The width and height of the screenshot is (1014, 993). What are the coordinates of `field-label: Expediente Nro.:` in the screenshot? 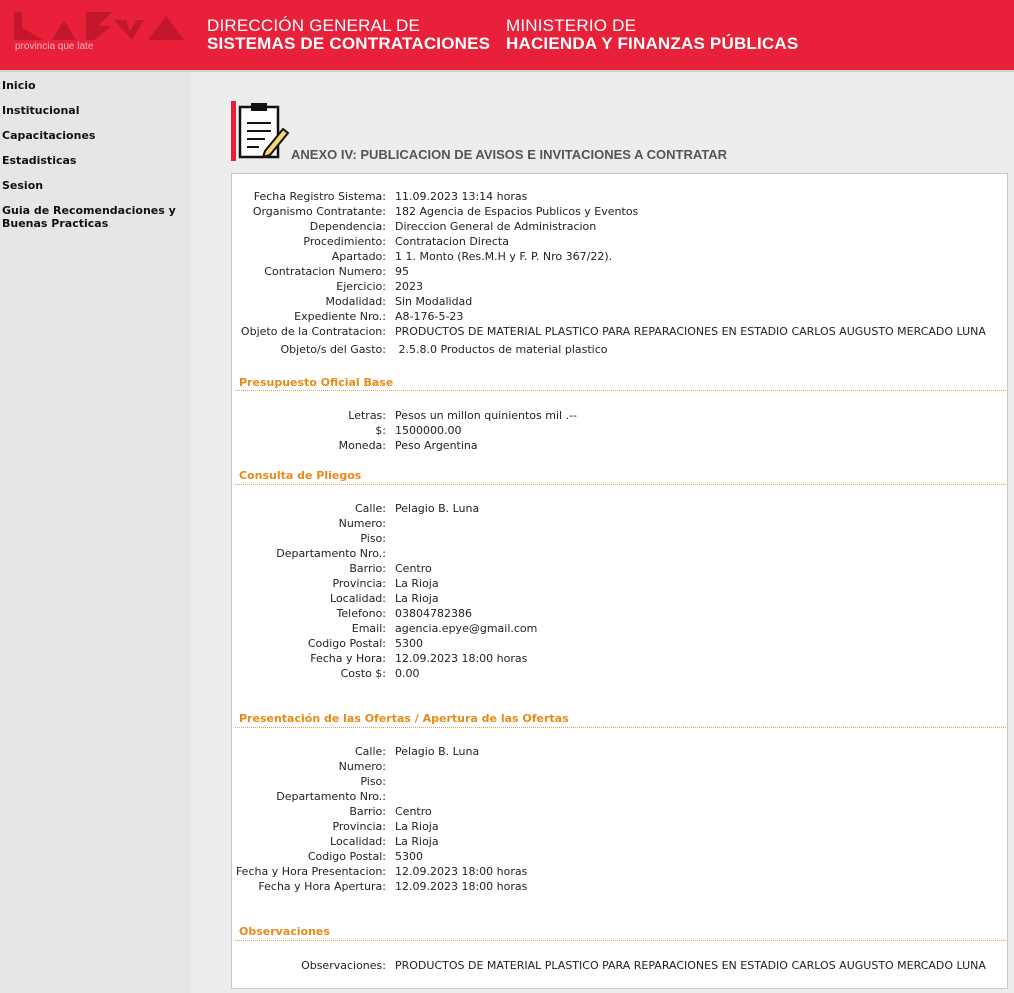 It's located at (340, 316).